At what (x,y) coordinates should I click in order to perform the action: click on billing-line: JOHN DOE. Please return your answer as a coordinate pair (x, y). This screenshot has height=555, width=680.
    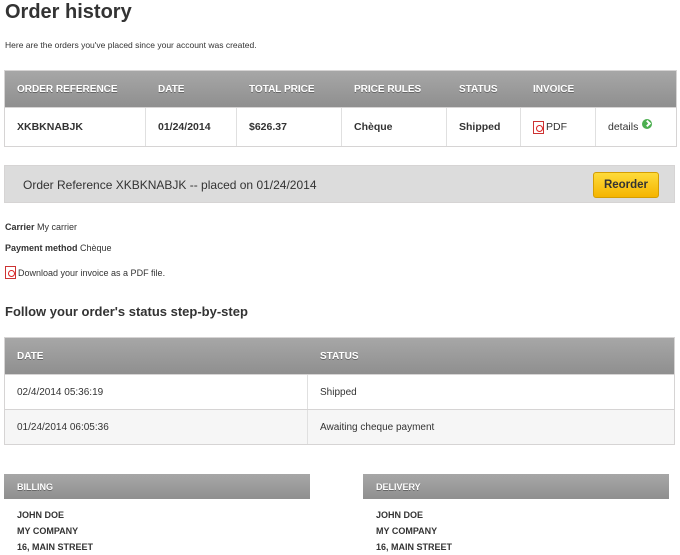
    Looking at the image, I should click on (41, 515).